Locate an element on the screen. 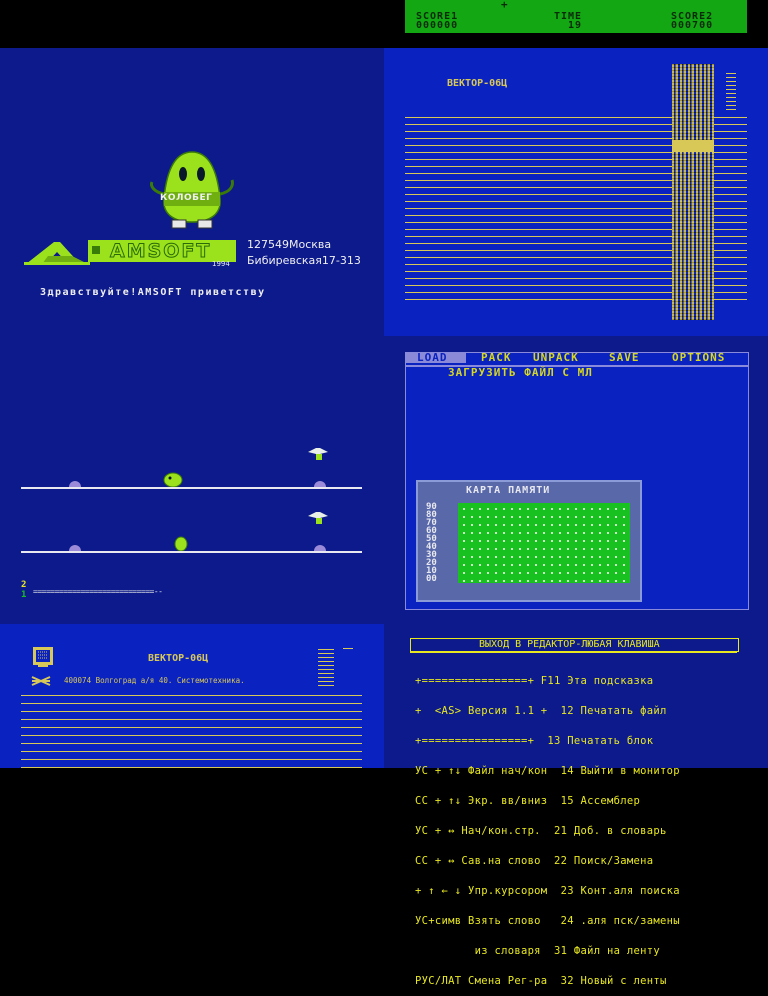  score1-value: 000000 is located at coordinates (437, 25).